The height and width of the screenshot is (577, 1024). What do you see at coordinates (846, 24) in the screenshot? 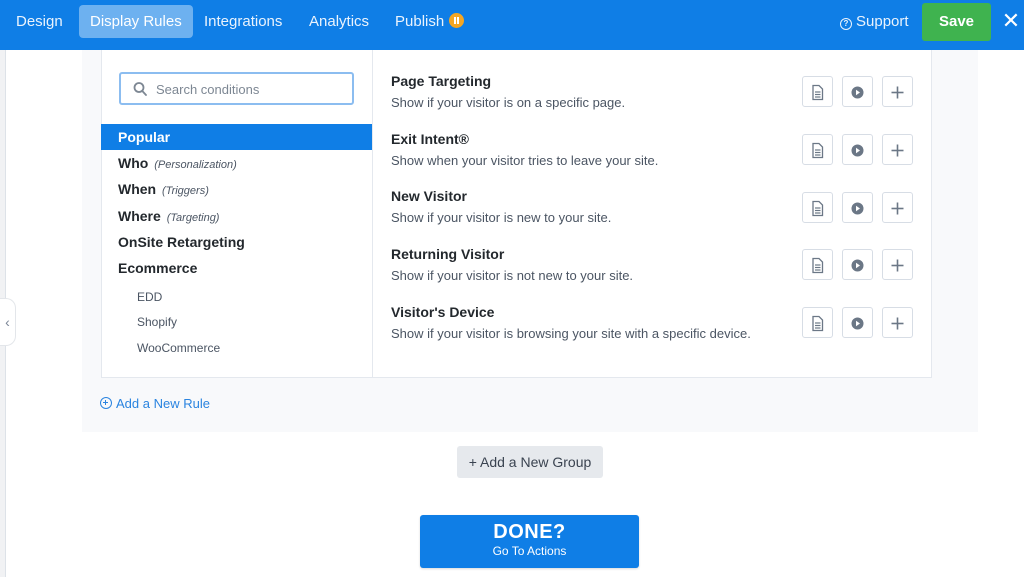
I see `help-icon: ?` at bounding box center [846, 24].